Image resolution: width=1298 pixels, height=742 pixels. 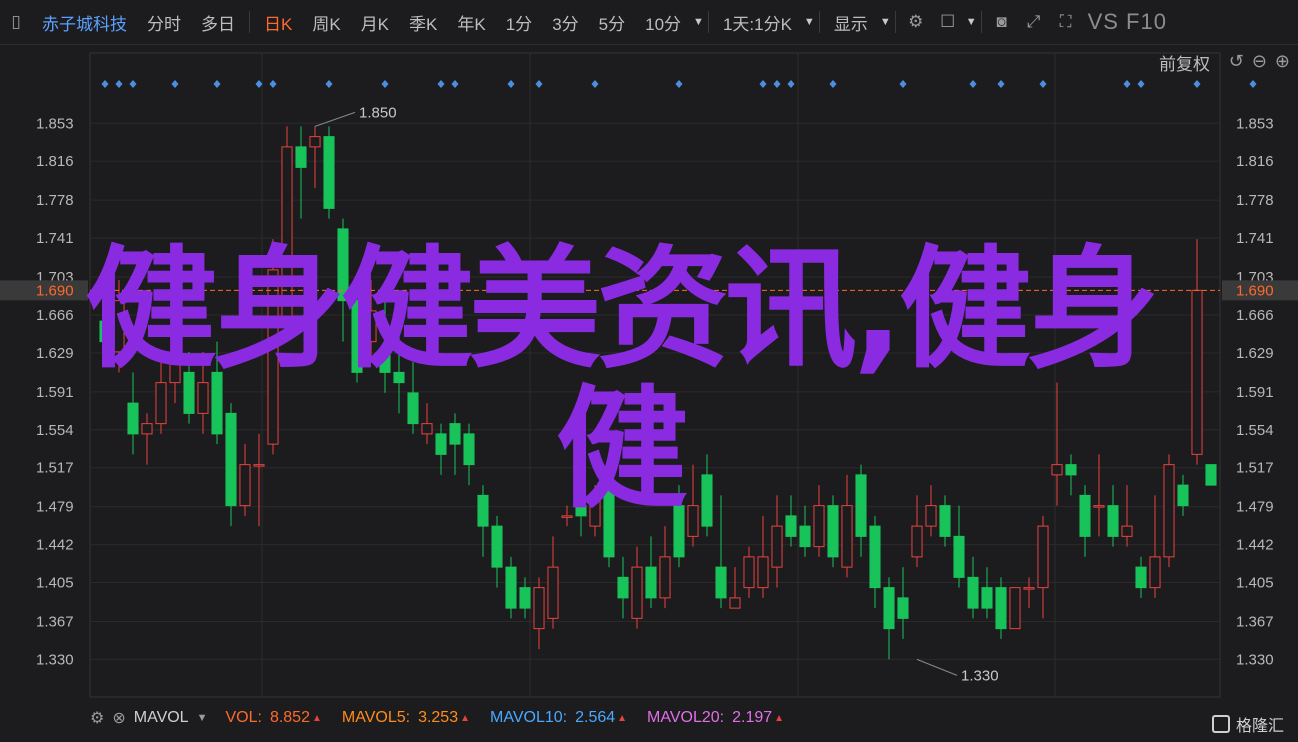 What do you see at coordinates (55, 200) in the screenshot?
I see `y-tick-label-left: 1.778` at bounding box center [55, 200].